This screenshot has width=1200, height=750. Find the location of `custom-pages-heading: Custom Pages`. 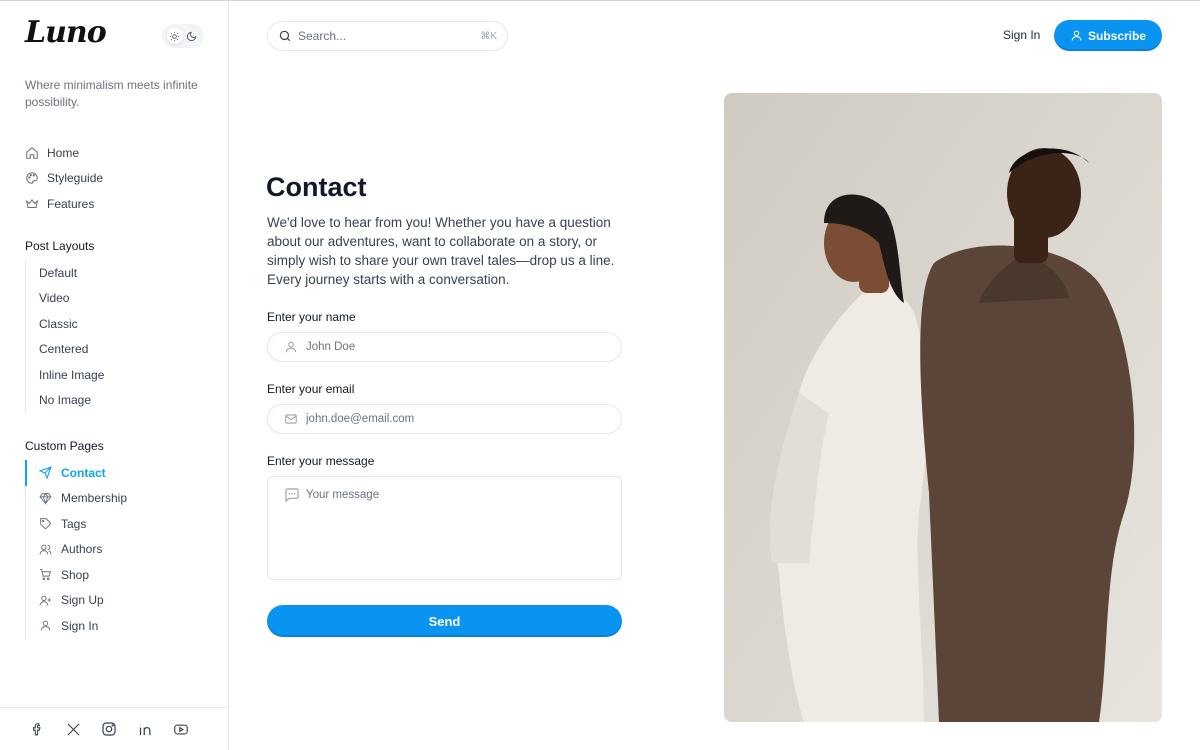

custom-pages-heading: Custom Pages is located at coordinates (64, 446).